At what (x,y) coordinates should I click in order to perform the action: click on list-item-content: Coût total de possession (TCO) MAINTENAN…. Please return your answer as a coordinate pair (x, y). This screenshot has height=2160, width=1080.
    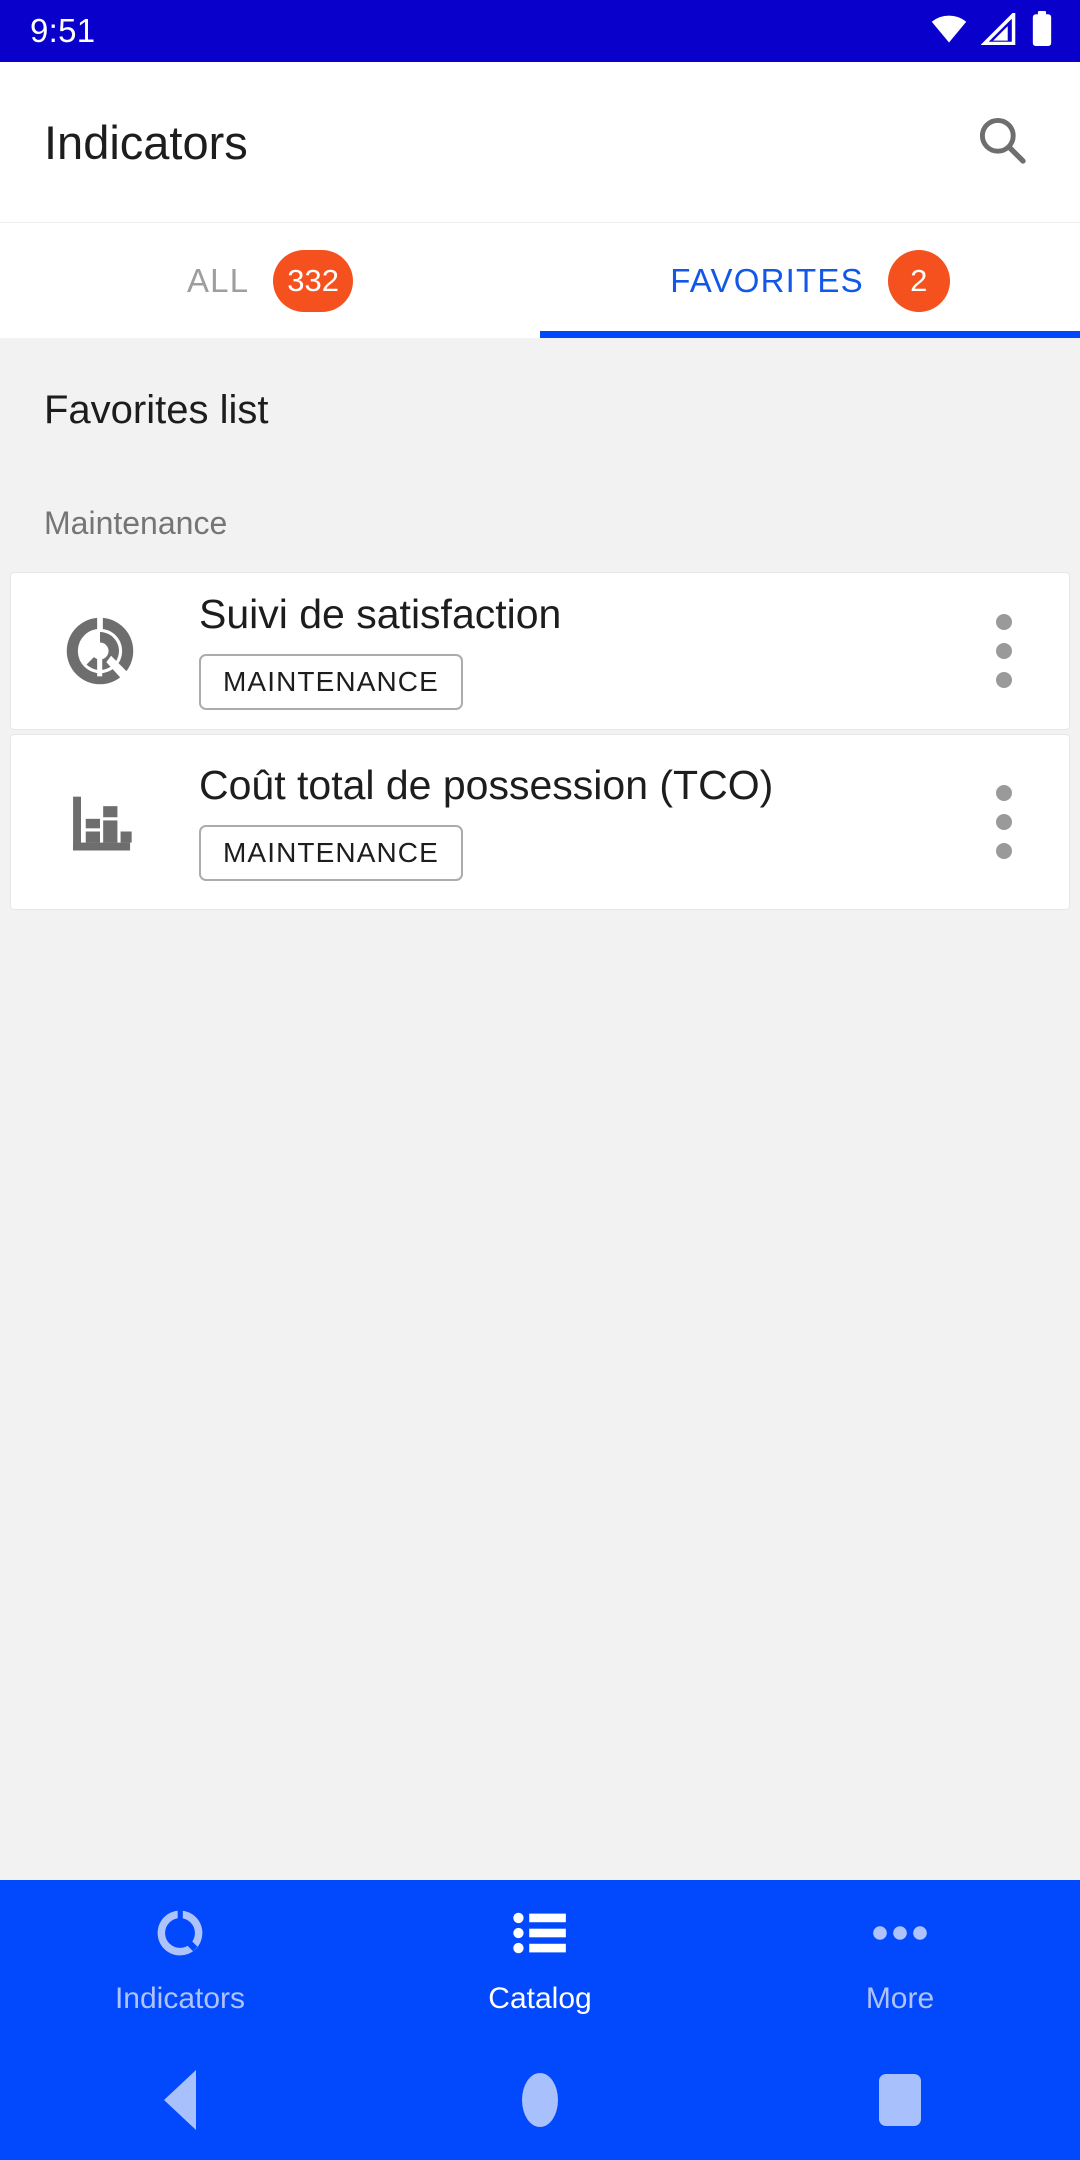
    Looking at the image, I should click on (556, 821).